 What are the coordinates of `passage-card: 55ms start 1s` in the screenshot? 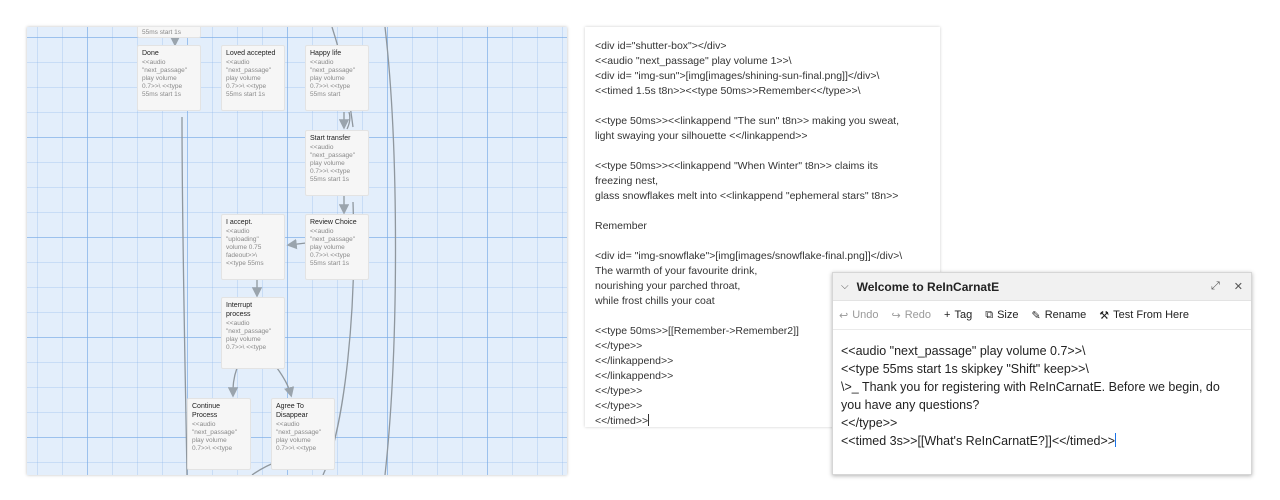 It's located at (169, 32).